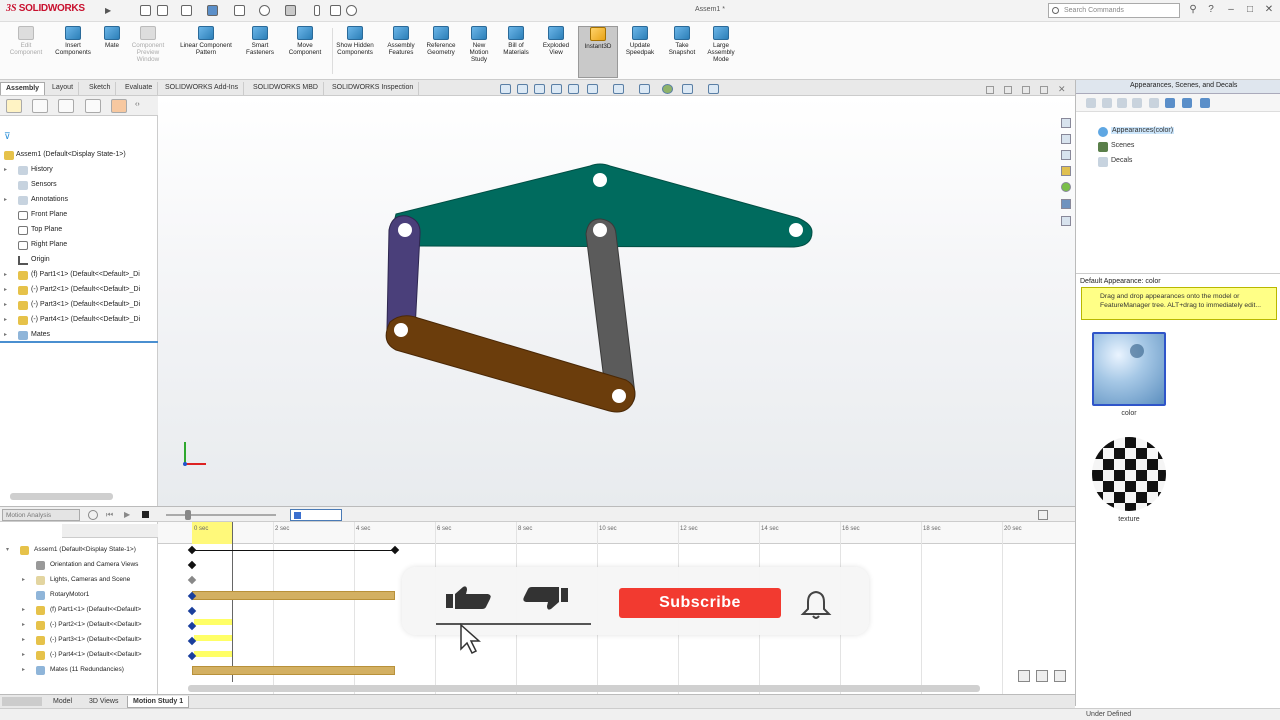  Describe the element at coordinates (79, 245) in the screenshot. I see `tree-item-right-plane: Right Plane` at that location.